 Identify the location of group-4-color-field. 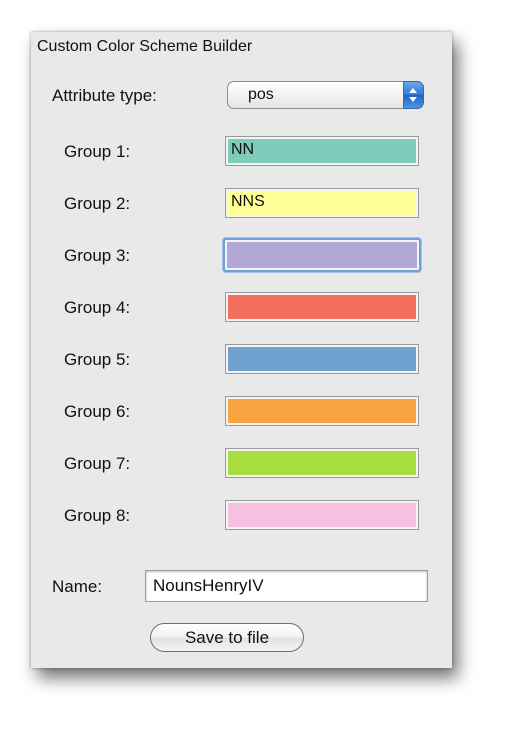
(322, 307).